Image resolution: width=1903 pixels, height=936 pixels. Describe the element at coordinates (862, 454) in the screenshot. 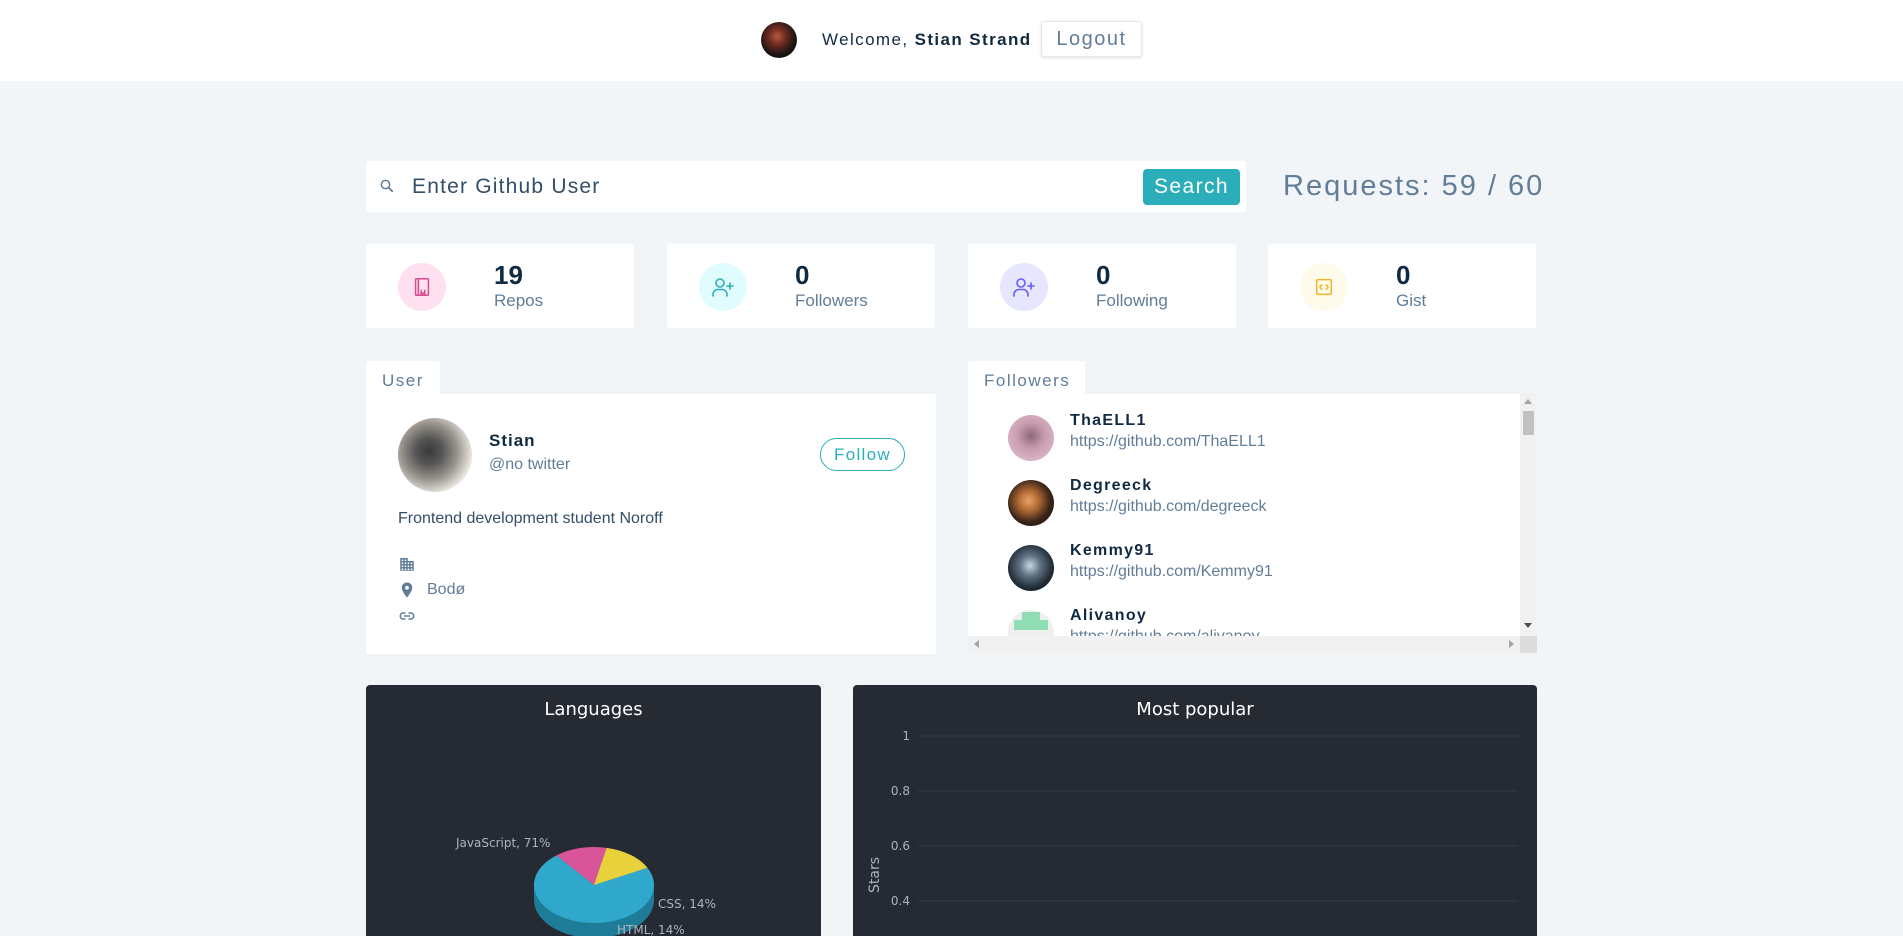

I see `follow-button: Follow` at that location.